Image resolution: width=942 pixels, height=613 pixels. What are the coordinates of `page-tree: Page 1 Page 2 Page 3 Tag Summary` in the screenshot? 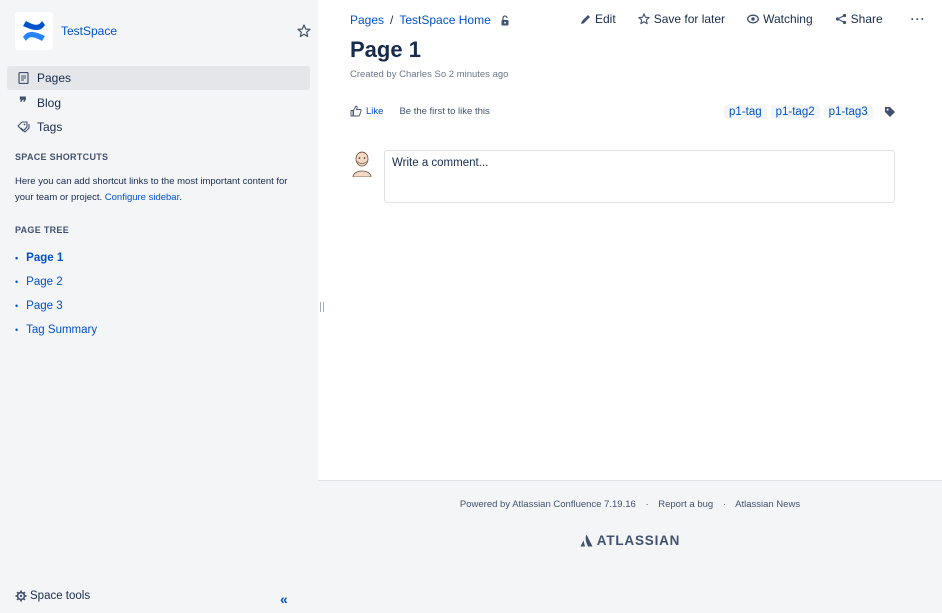 It's located at (56, 294).